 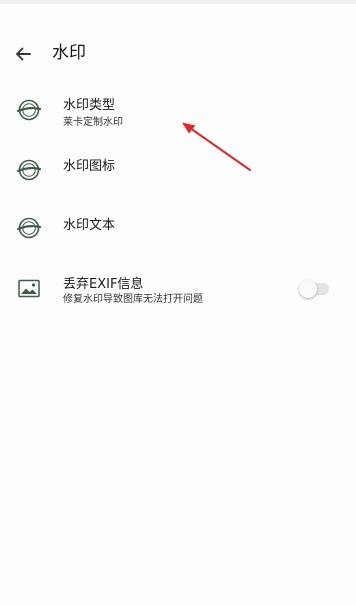 What do you see at coordinates (178, 53) in the screenshot?
I see `app-bar: 水印` at bounding box center [178, 53].